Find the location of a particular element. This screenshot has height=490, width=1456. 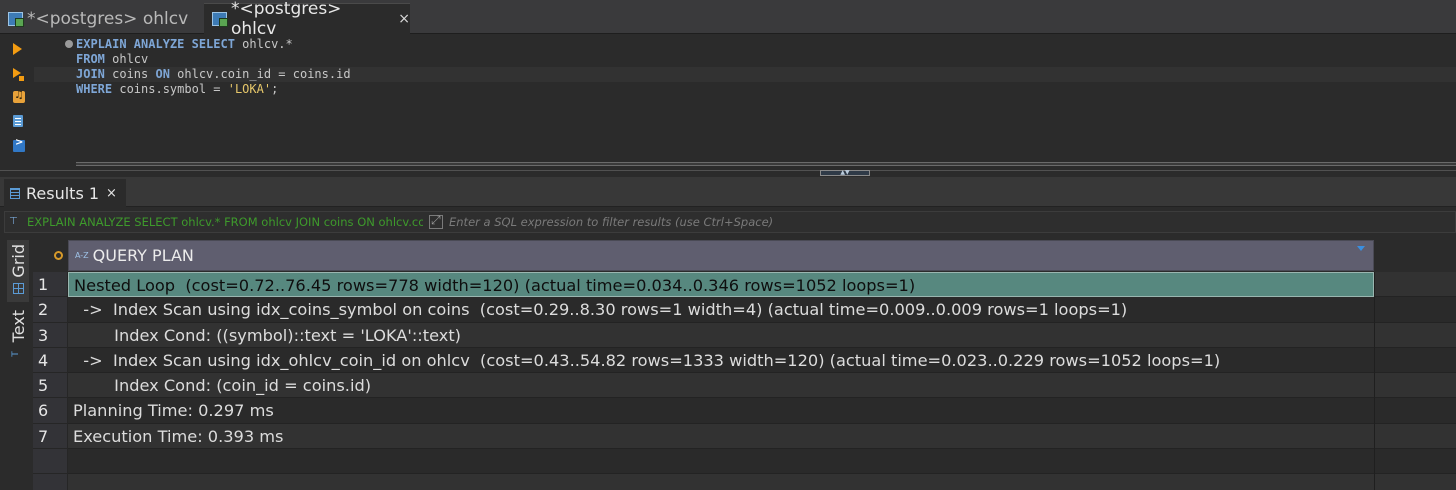

run-statement-icon is located at coordinates (17, 49).